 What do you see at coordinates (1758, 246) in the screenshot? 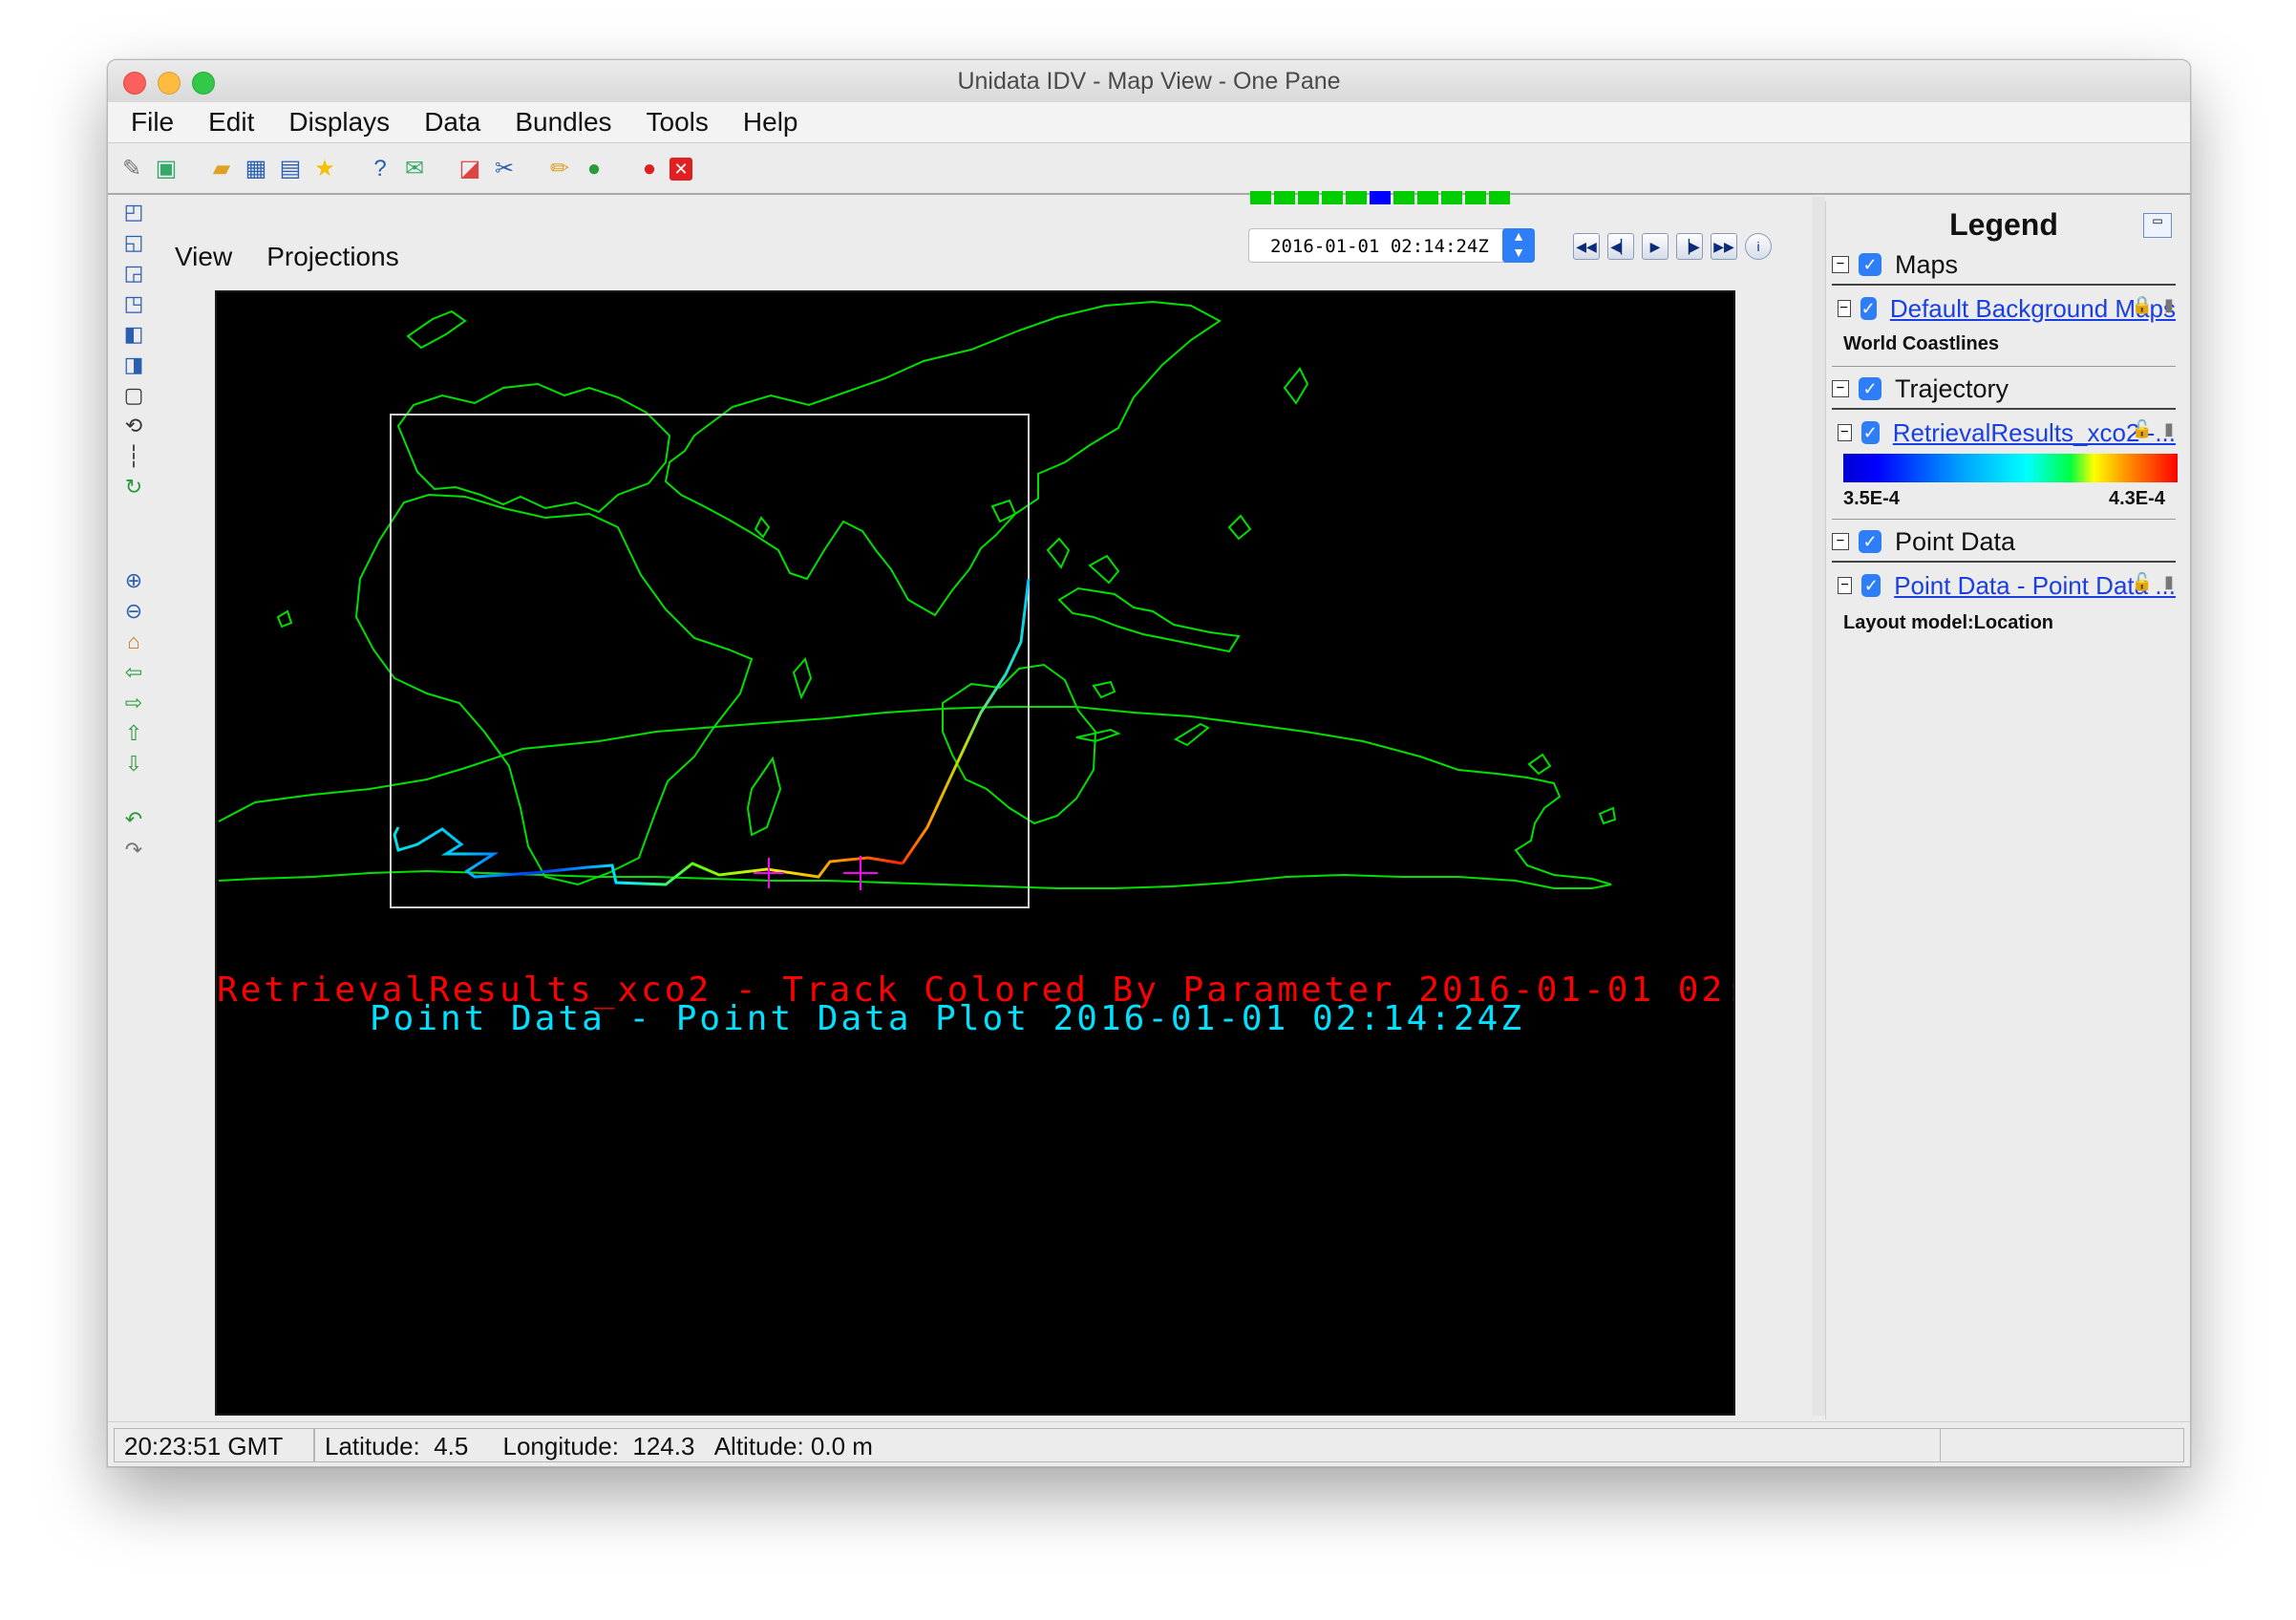
I see `animation-info-icon: i` at bounding box center [1758, 246].